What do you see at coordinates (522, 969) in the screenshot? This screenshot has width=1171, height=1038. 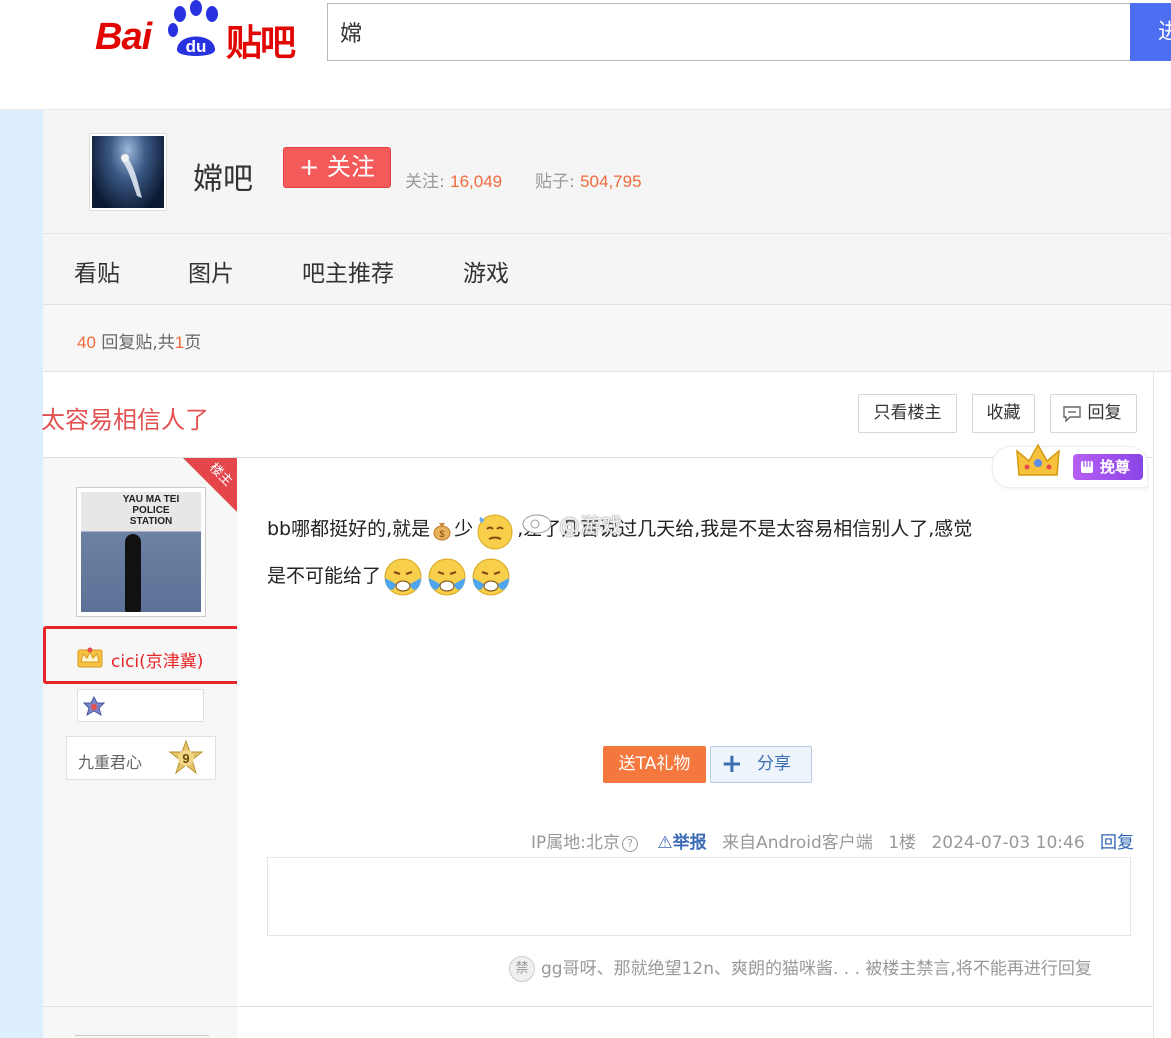 I see `ban-icon: 禁` at bounding box center [522, 969].